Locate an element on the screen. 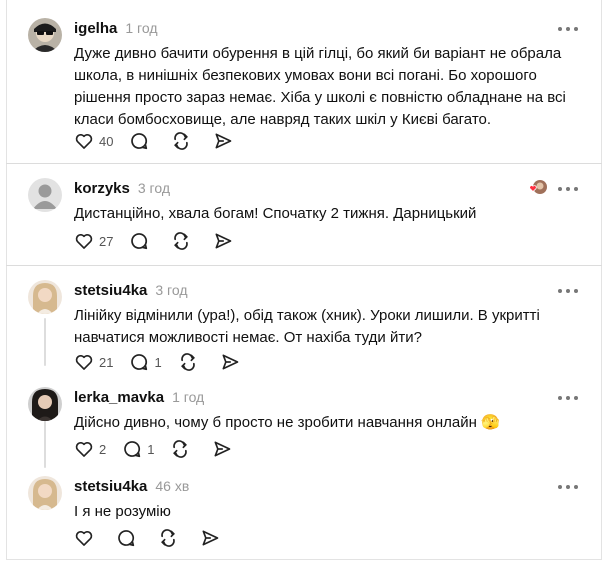 The width and height of the screenshot is (608, 562). like-button is located at coordinates (84, 538).